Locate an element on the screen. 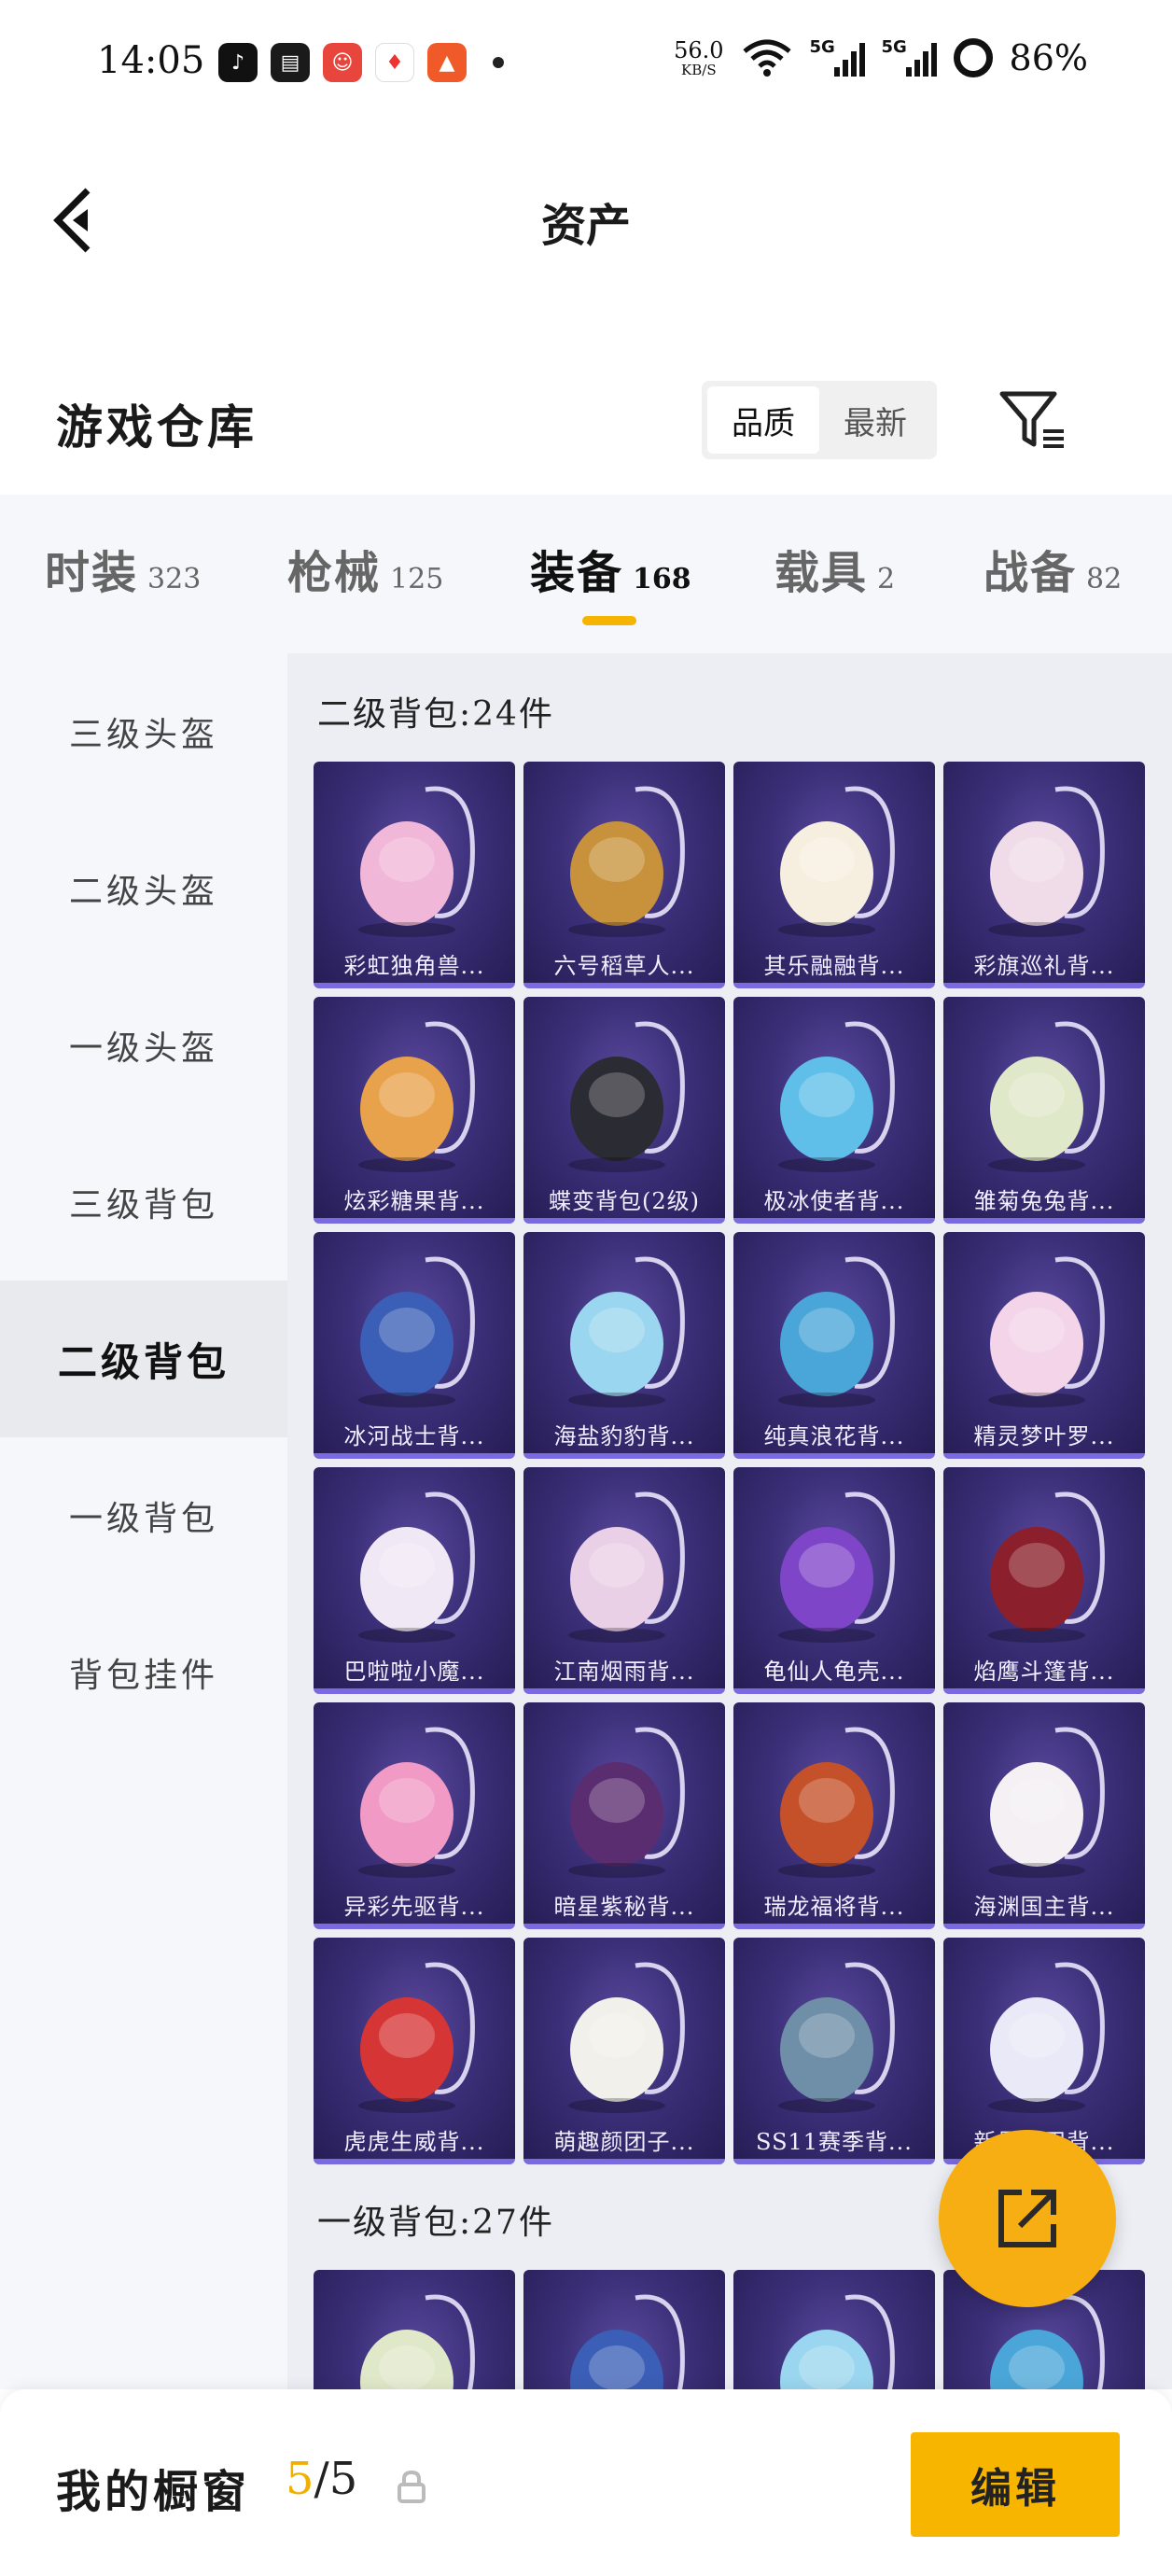 The height and width of the screenshot is (2576, 1172). sort-quality-button: 品质 is located at coordinates (763, 420).